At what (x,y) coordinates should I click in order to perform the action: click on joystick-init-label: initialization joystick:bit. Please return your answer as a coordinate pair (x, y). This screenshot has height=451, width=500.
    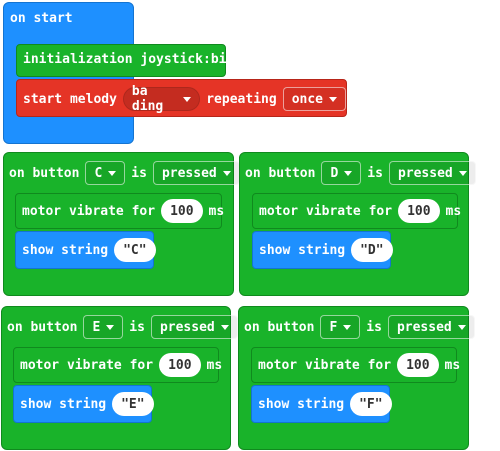
    Looking at the image, I should click on (129, 59).